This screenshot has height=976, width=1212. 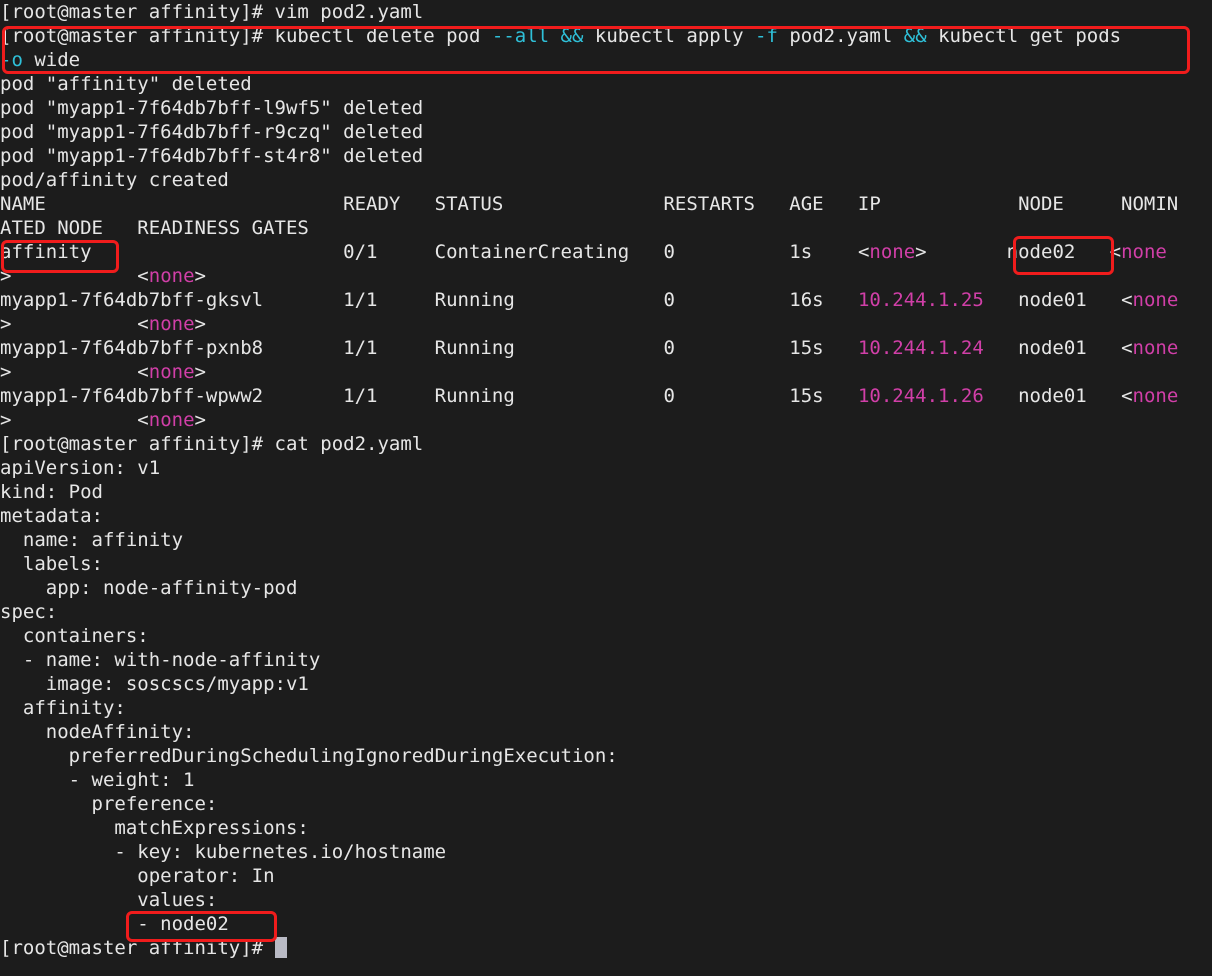 I want to click on terminal-text: -f, so click(x=766, y=36).